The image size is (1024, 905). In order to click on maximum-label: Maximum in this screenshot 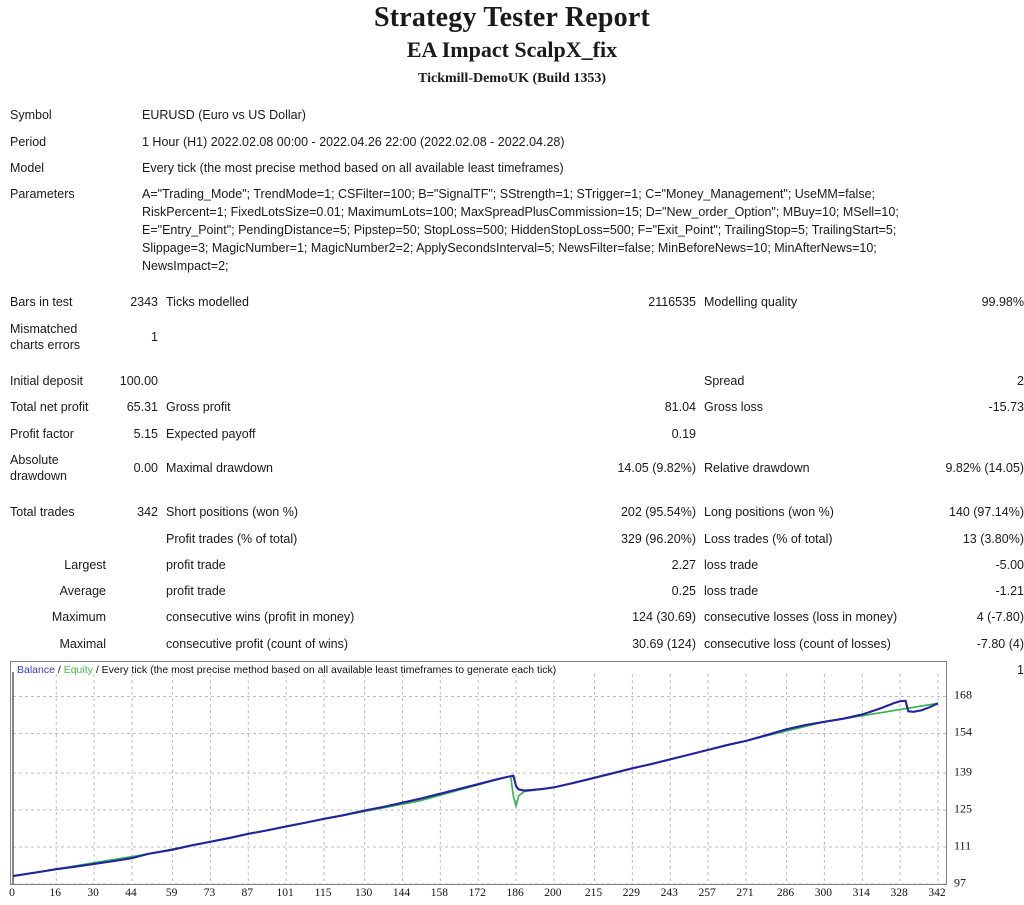, I will do `click(78, 617)`.